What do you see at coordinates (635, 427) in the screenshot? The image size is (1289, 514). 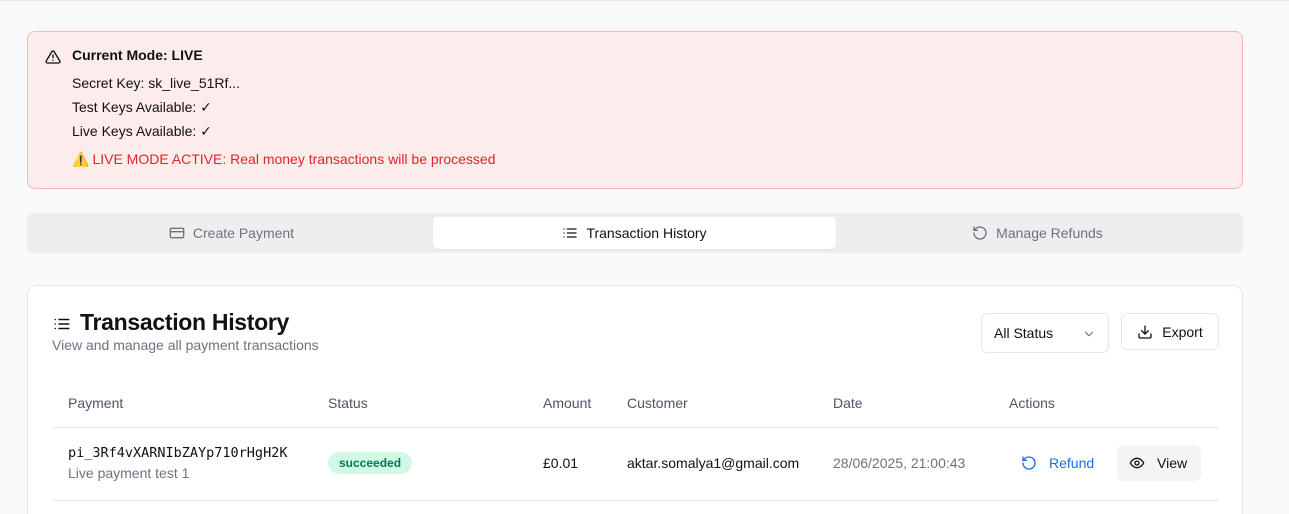 I see `table-header-divider` at bounding box center [635, 427].